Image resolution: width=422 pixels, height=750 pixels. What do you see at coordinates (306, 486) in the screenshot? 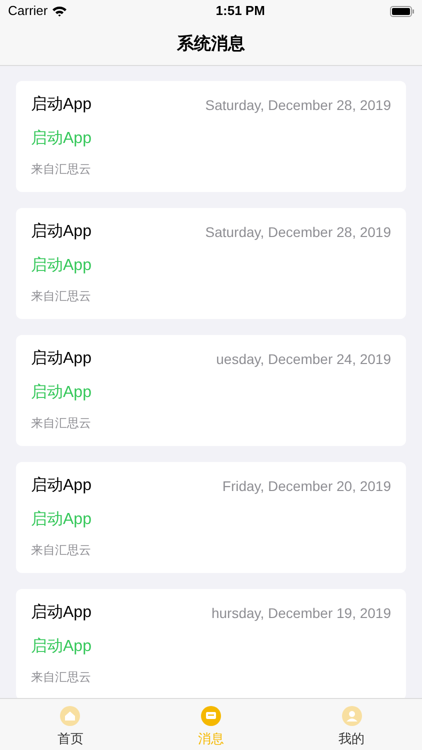
I see `message-date: Friday, December 20, 2019` at bounding box center [306, 486].